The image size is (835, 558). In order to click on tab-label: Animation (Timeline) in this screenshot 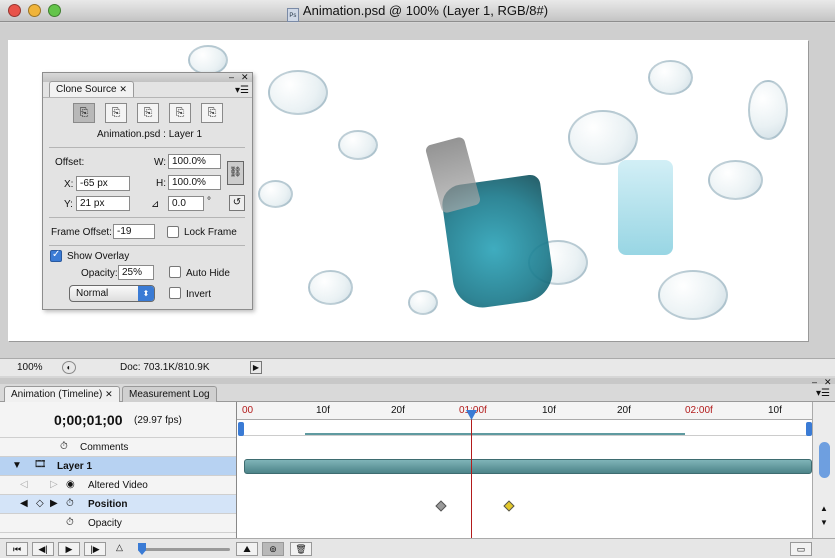, I will do `click(57, 394)`.